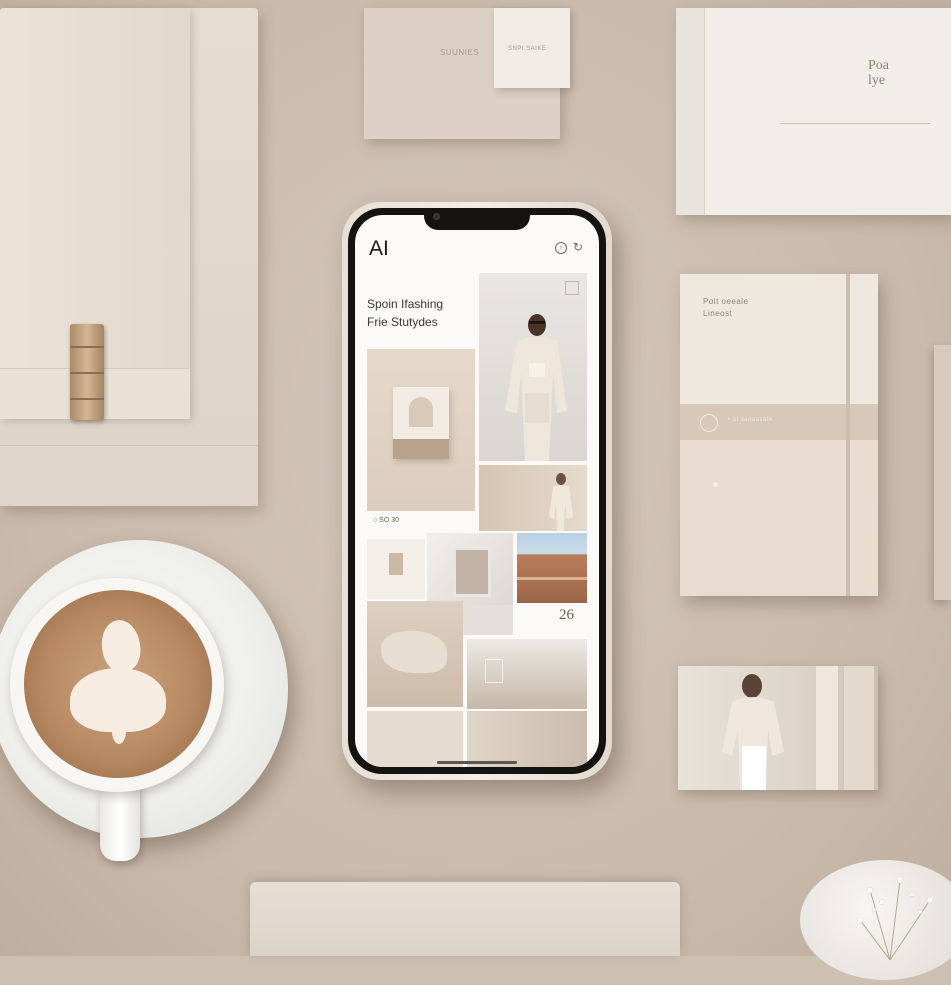 The height and width of the screenshot is (985, 951). Describe the element at coordinates (386, 520) in the screenshot. I see `tile-caption: ○ SO 30` at that location.